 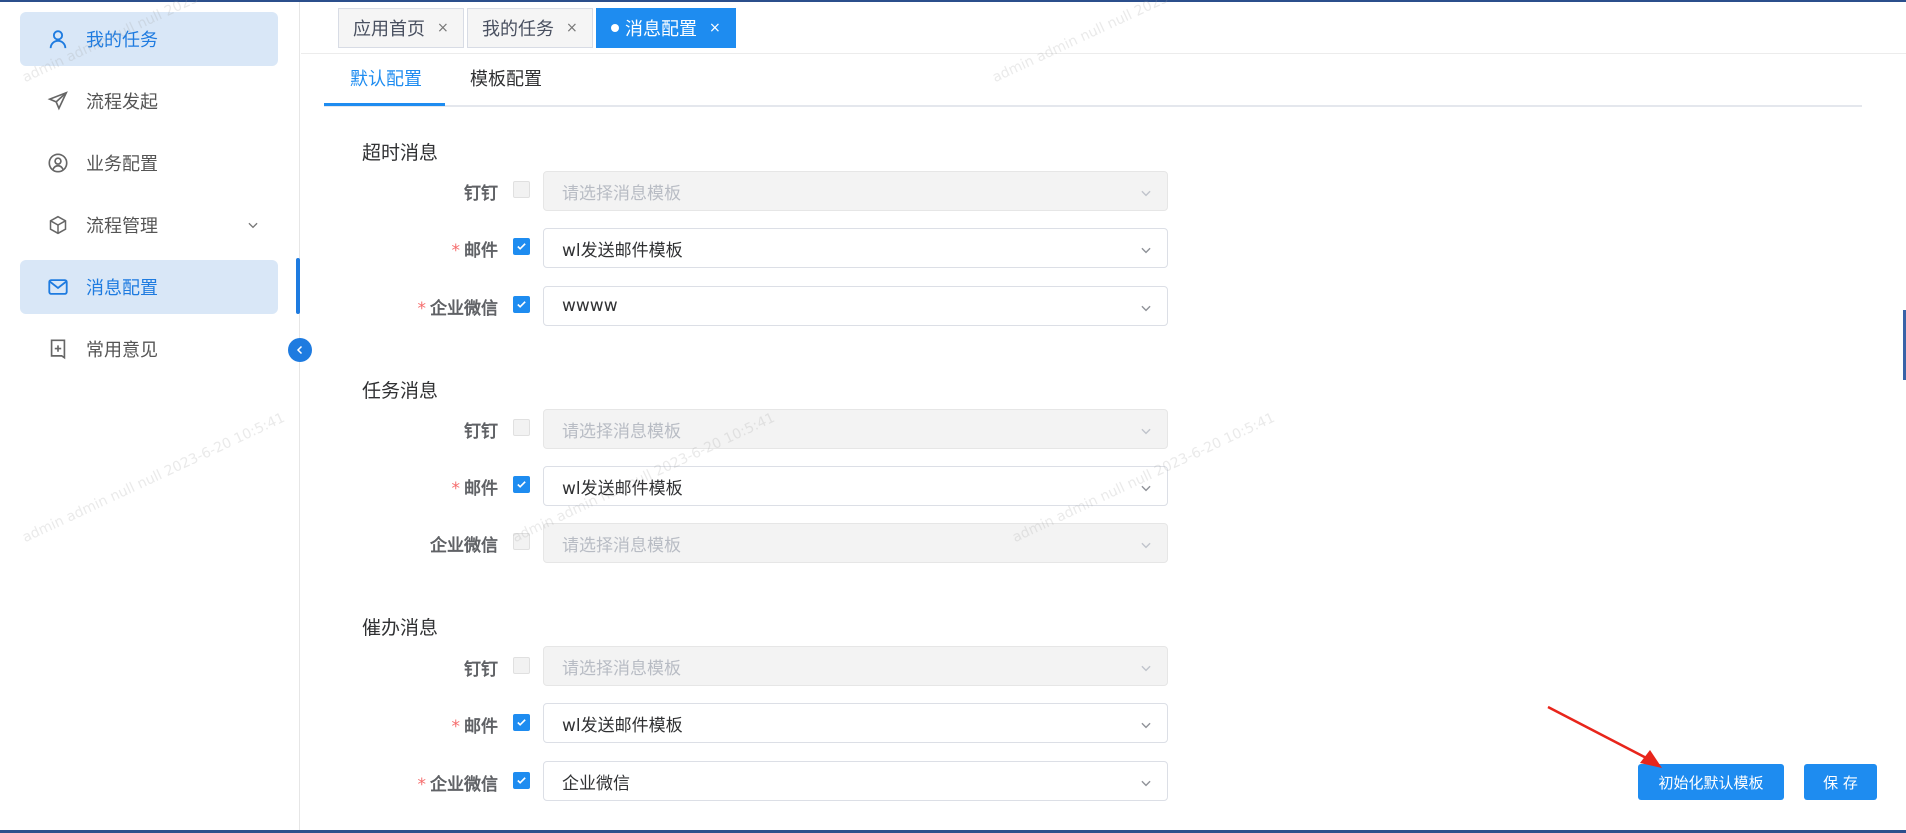 I want to click on sidebar-item-label: 流程发起, so click(x=122, y=102).